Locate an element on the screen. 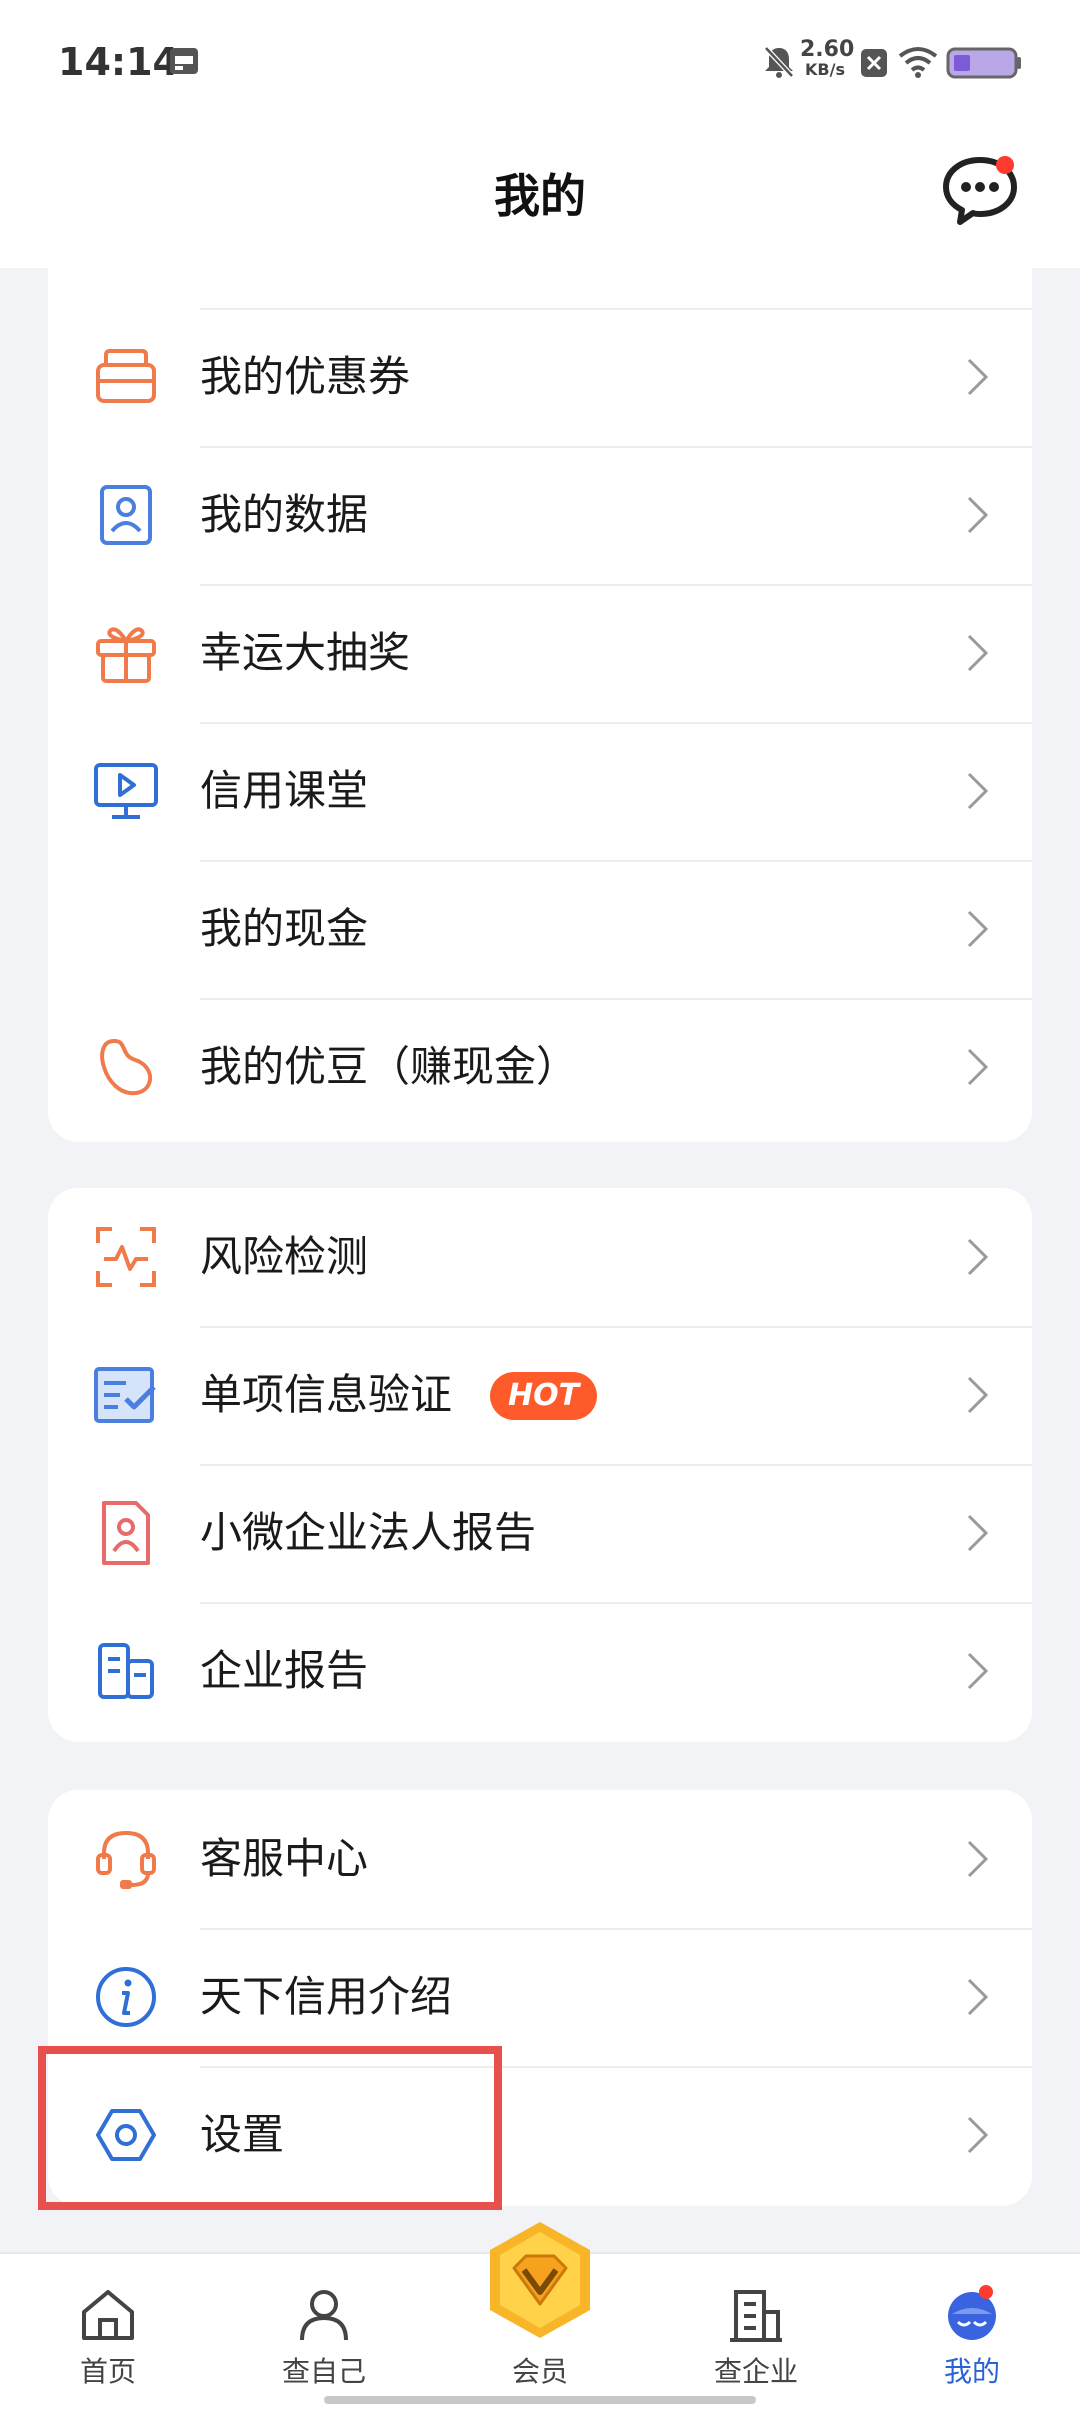 This screenshot has width=1080, height=2410. tab-label: 查自己 is located at coordinates (323, 2371).